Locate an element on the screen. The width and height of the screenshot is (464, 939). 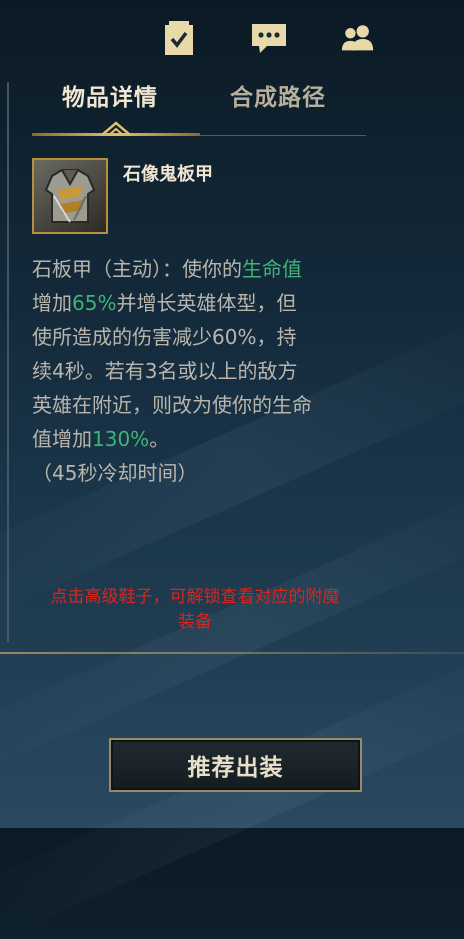
tab-build-path: 合成路径 is located at coordinates (278, 98).